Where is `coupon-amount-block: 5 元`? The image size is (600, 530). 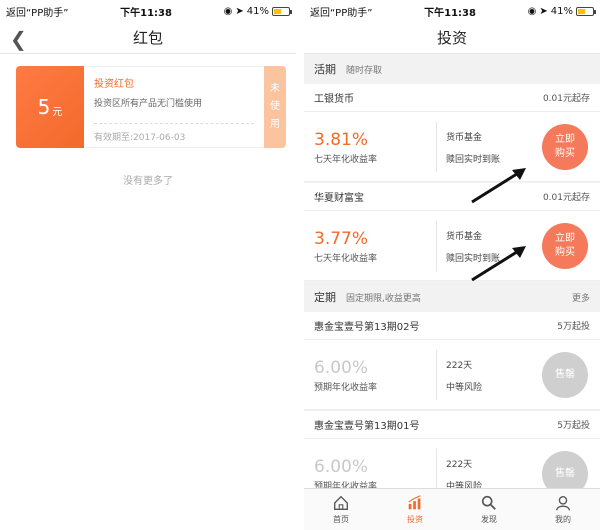 coupon-amount-block: 5 元 is located at coordinates (50, 107).